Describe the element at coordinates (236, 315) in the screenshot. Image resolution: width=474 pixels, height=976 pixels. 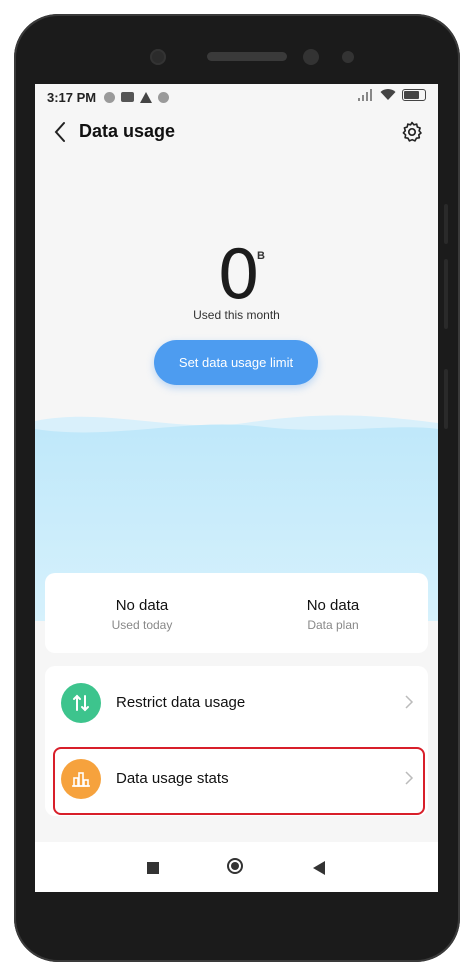
I see `usage-caption: Used this month` at that location.